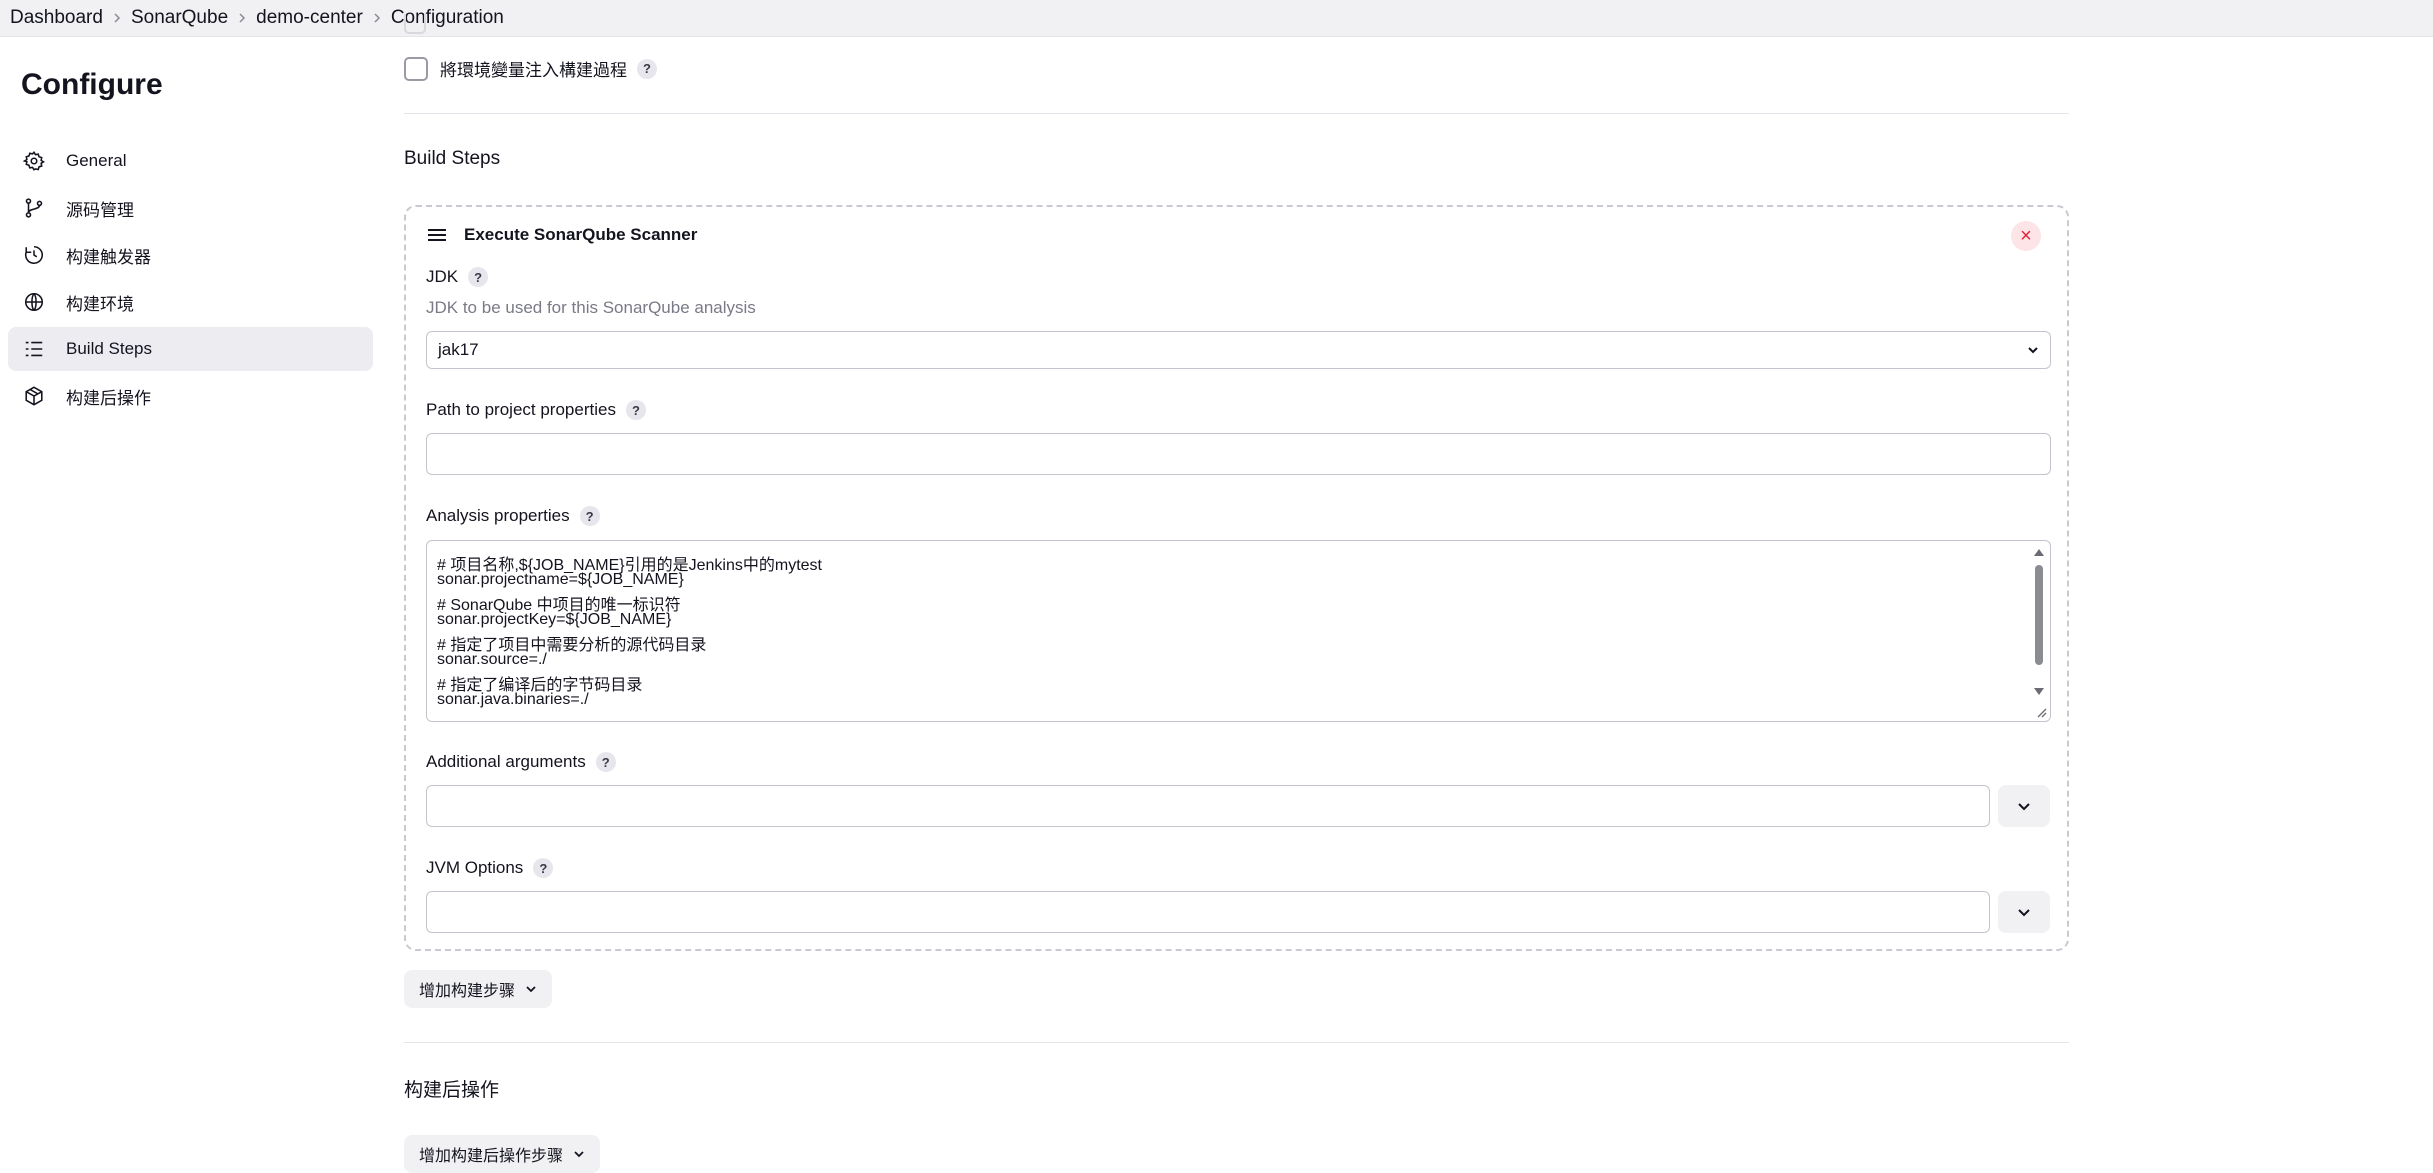  I want to click on sidebar-item-scm: 源码管理, so click(190, 208).